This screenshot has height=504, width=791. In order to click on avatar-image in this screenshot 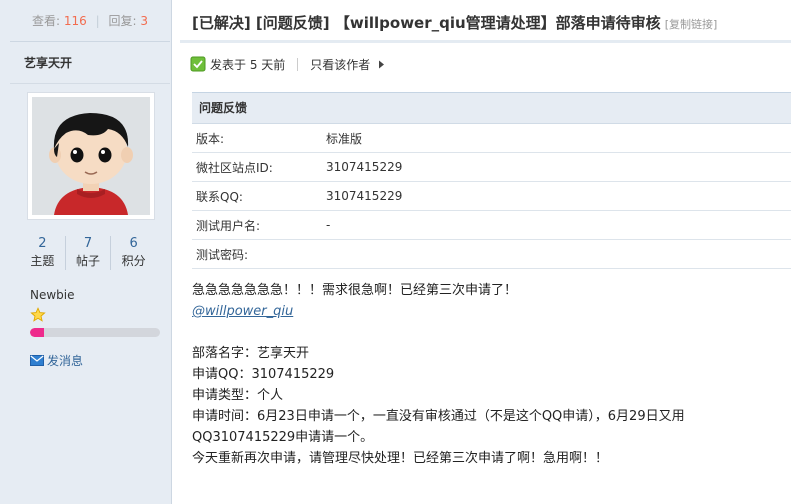, I will do `click(91, 156)`.